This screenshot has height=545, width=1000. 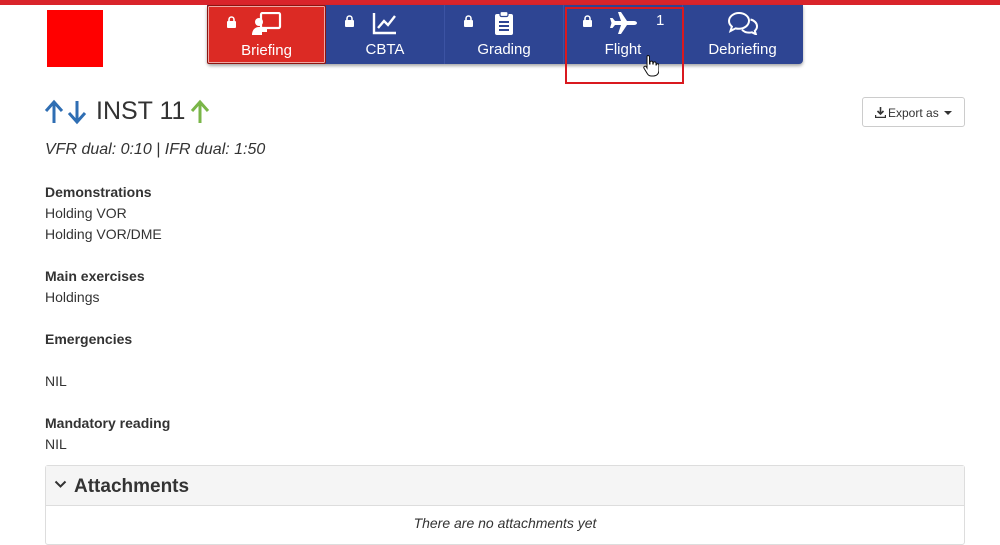 I want to click on export-button: Export as, so click(x=913, y=112).